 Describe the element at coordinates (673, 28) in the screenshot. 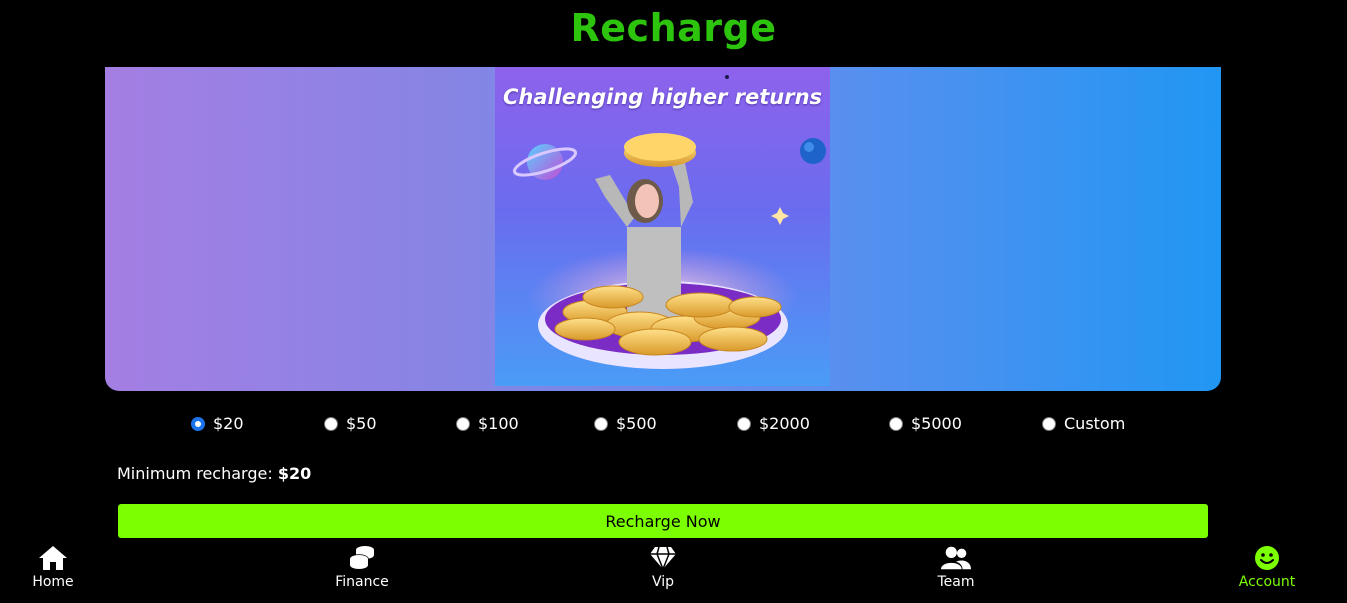

I see `page-title: Recharge` at that location.